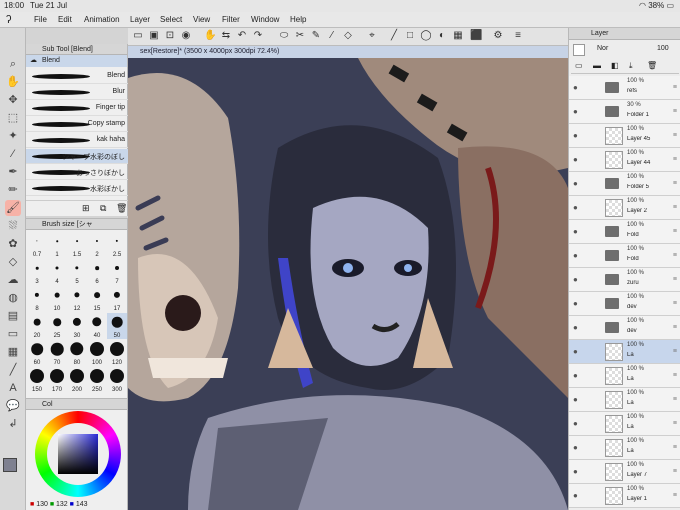  Describe the element at coordinates (57, 272) in the screenshot. I see `brush-size-option: 4` at that location.